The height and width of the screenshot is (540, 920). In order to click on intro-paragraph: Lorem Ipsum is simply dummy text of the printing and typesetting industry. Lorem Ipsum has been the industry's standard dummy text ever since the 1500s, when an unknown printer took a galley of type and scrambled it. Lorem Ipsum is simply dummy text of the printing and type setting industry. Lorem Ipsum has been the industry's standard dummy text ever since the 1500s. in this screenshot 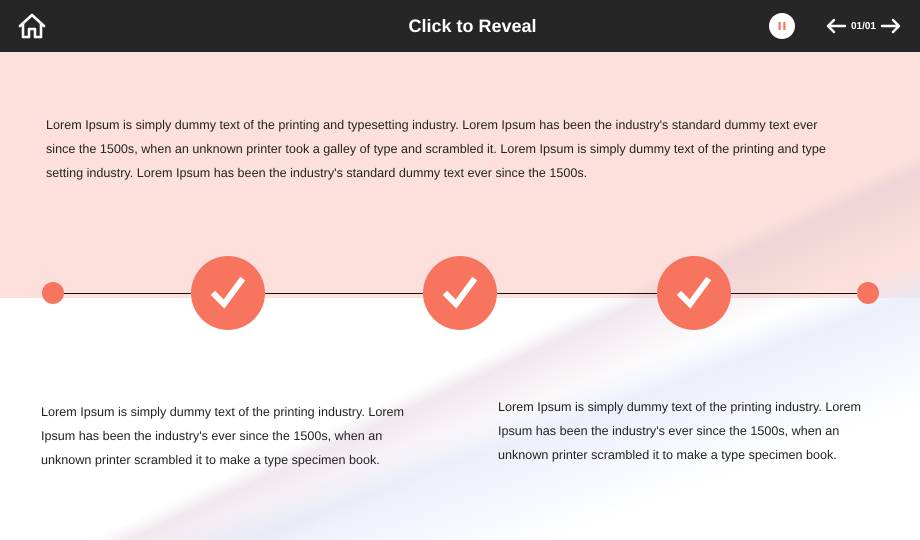, I will do `click(436, 149)`.